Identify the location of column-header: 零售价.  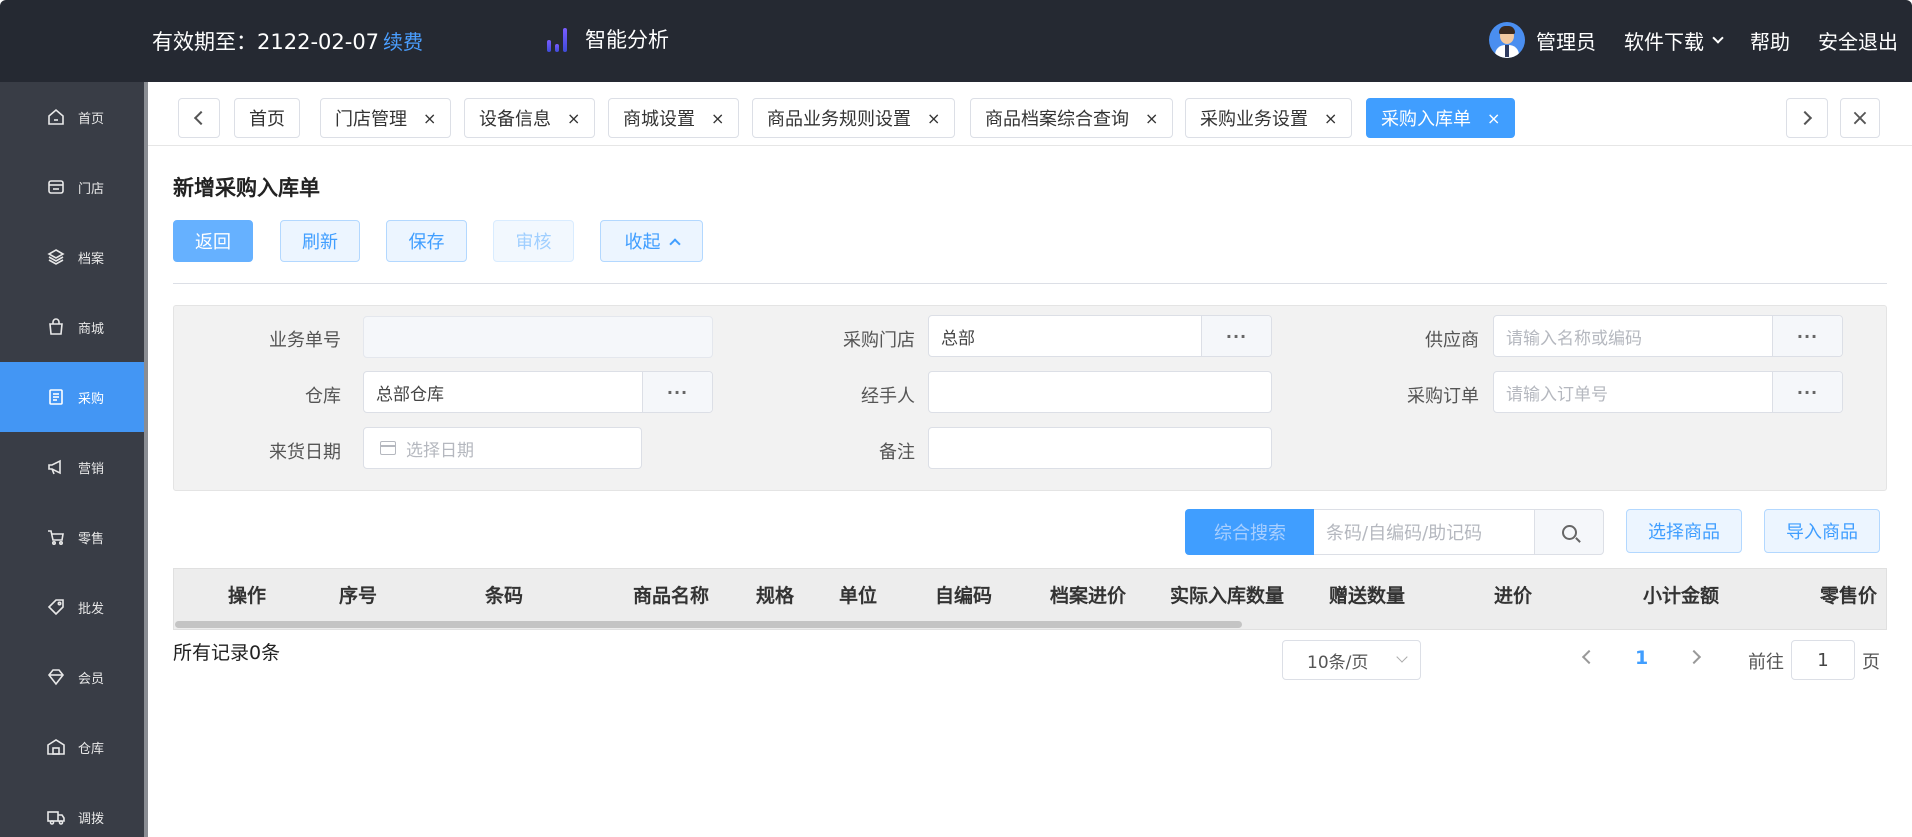
(1849, 596).